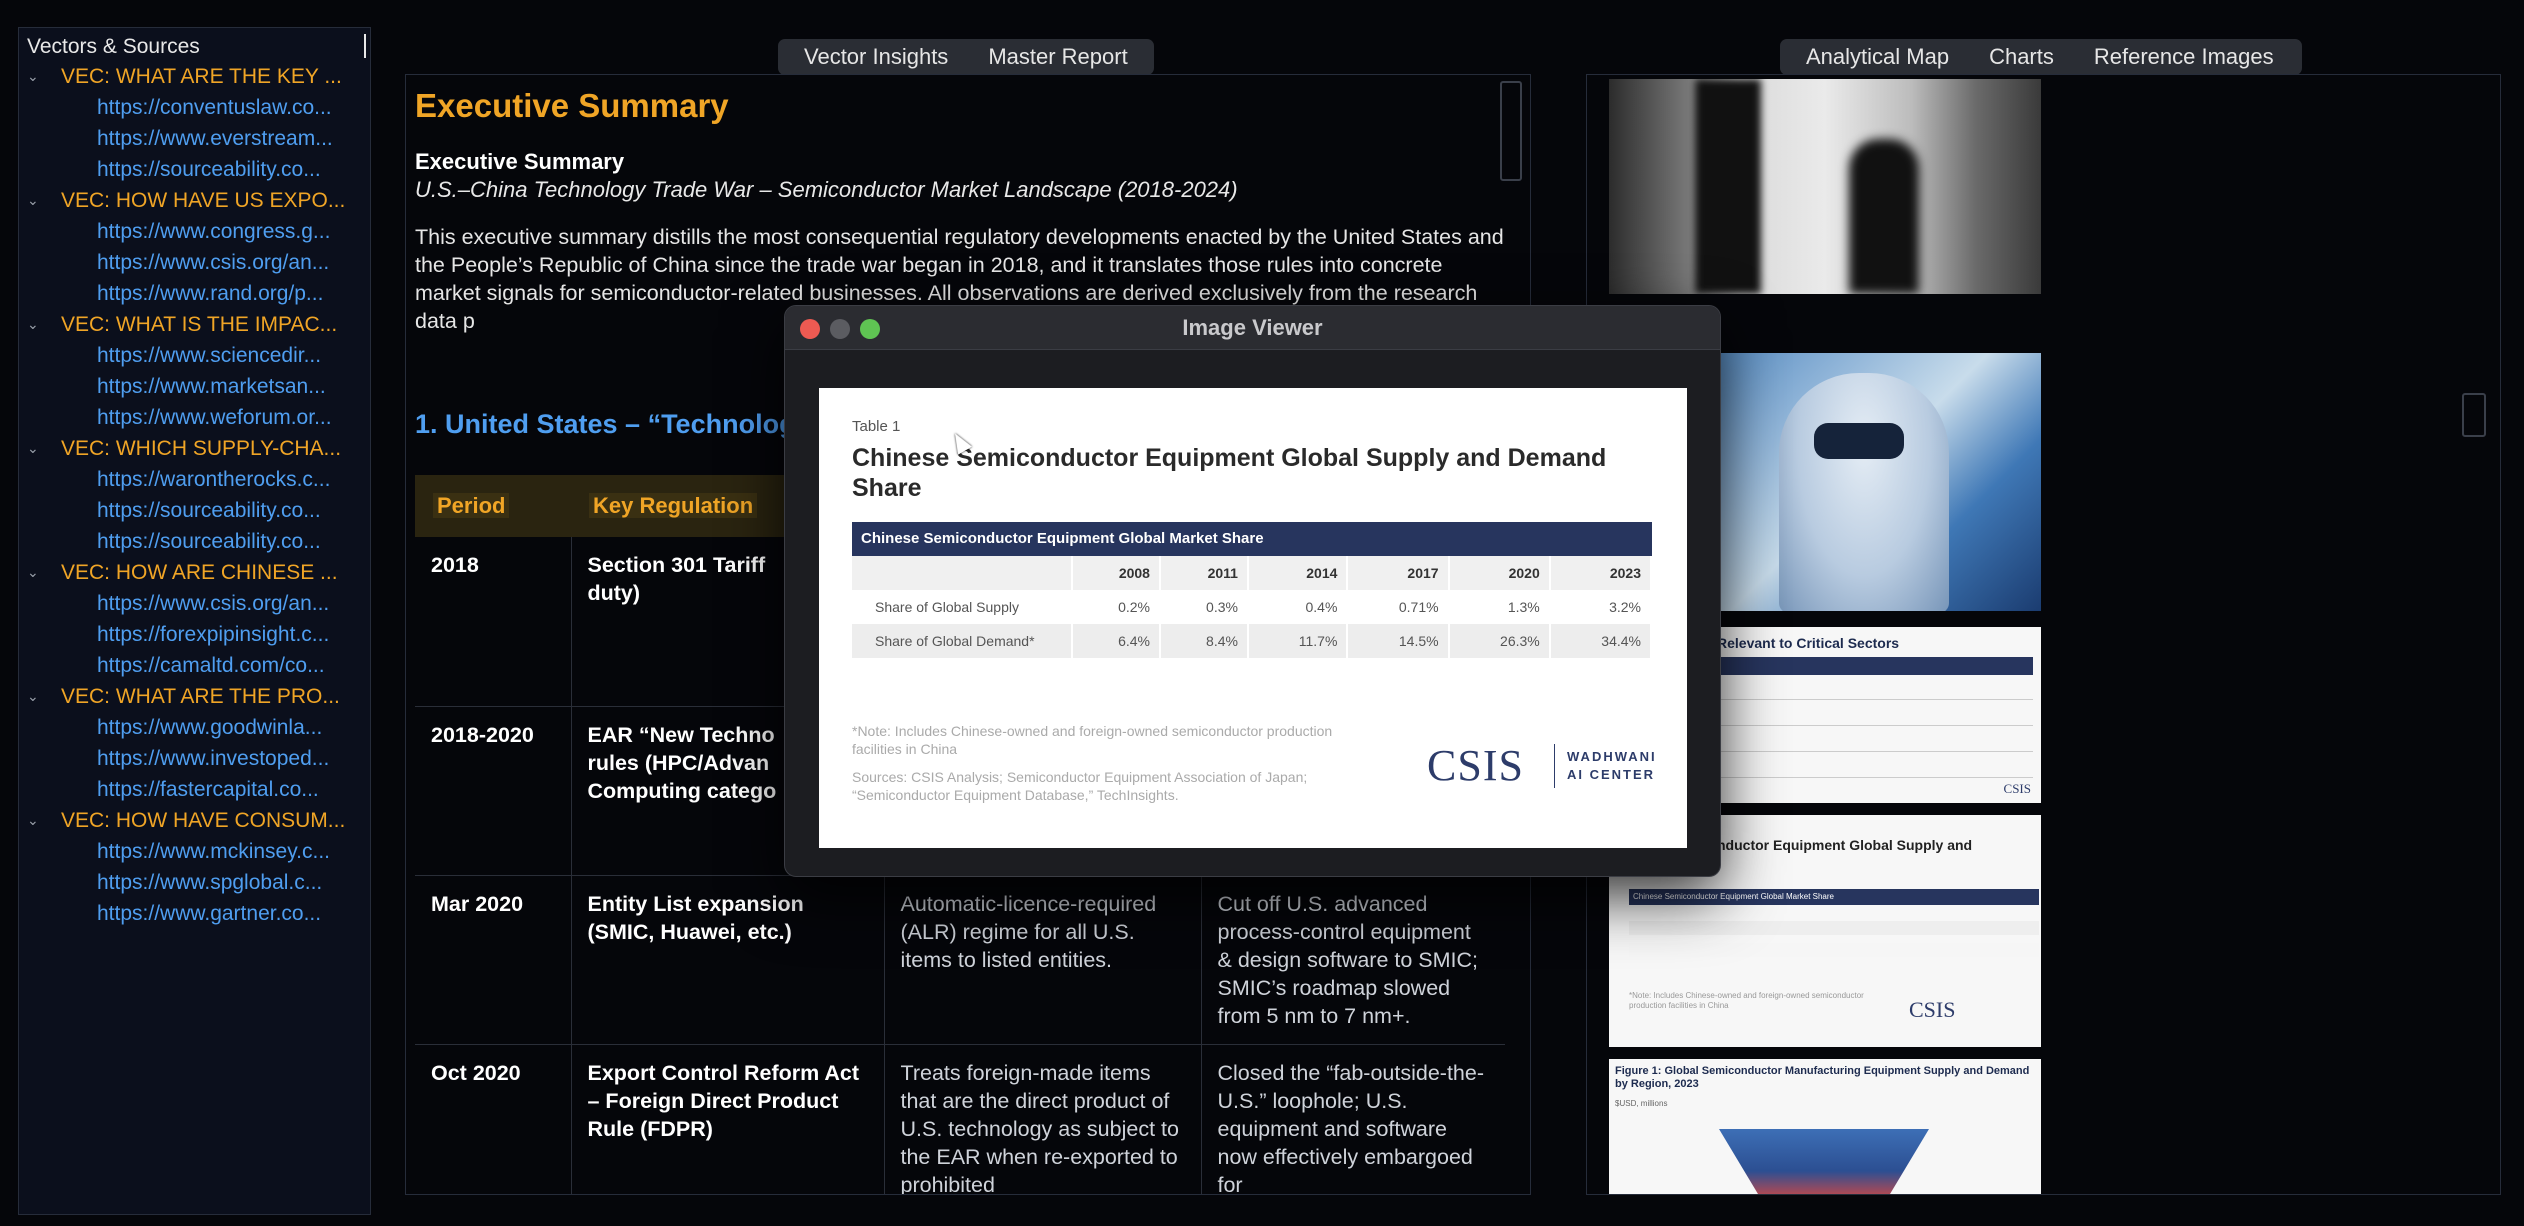 The height and width of the screenshot is (1226, 2524). What do you see at coordinates (1834, 928) in the screenshot?
I see `thumbnail-table-row` at bounding box center [1834, 928].